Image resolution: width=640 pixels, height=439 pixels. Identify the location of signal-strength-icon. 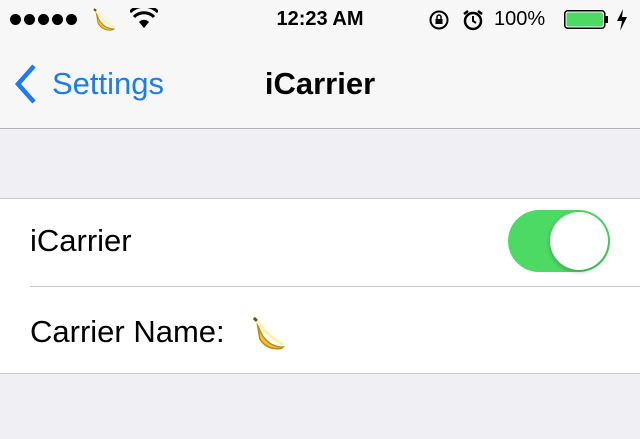
(43, 19).